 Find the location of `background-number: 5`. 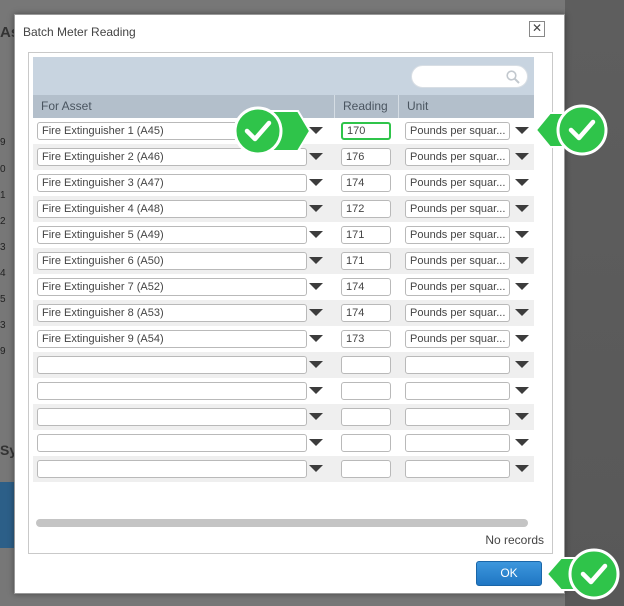

background-number: 5 is located at coordinates (3, 299).